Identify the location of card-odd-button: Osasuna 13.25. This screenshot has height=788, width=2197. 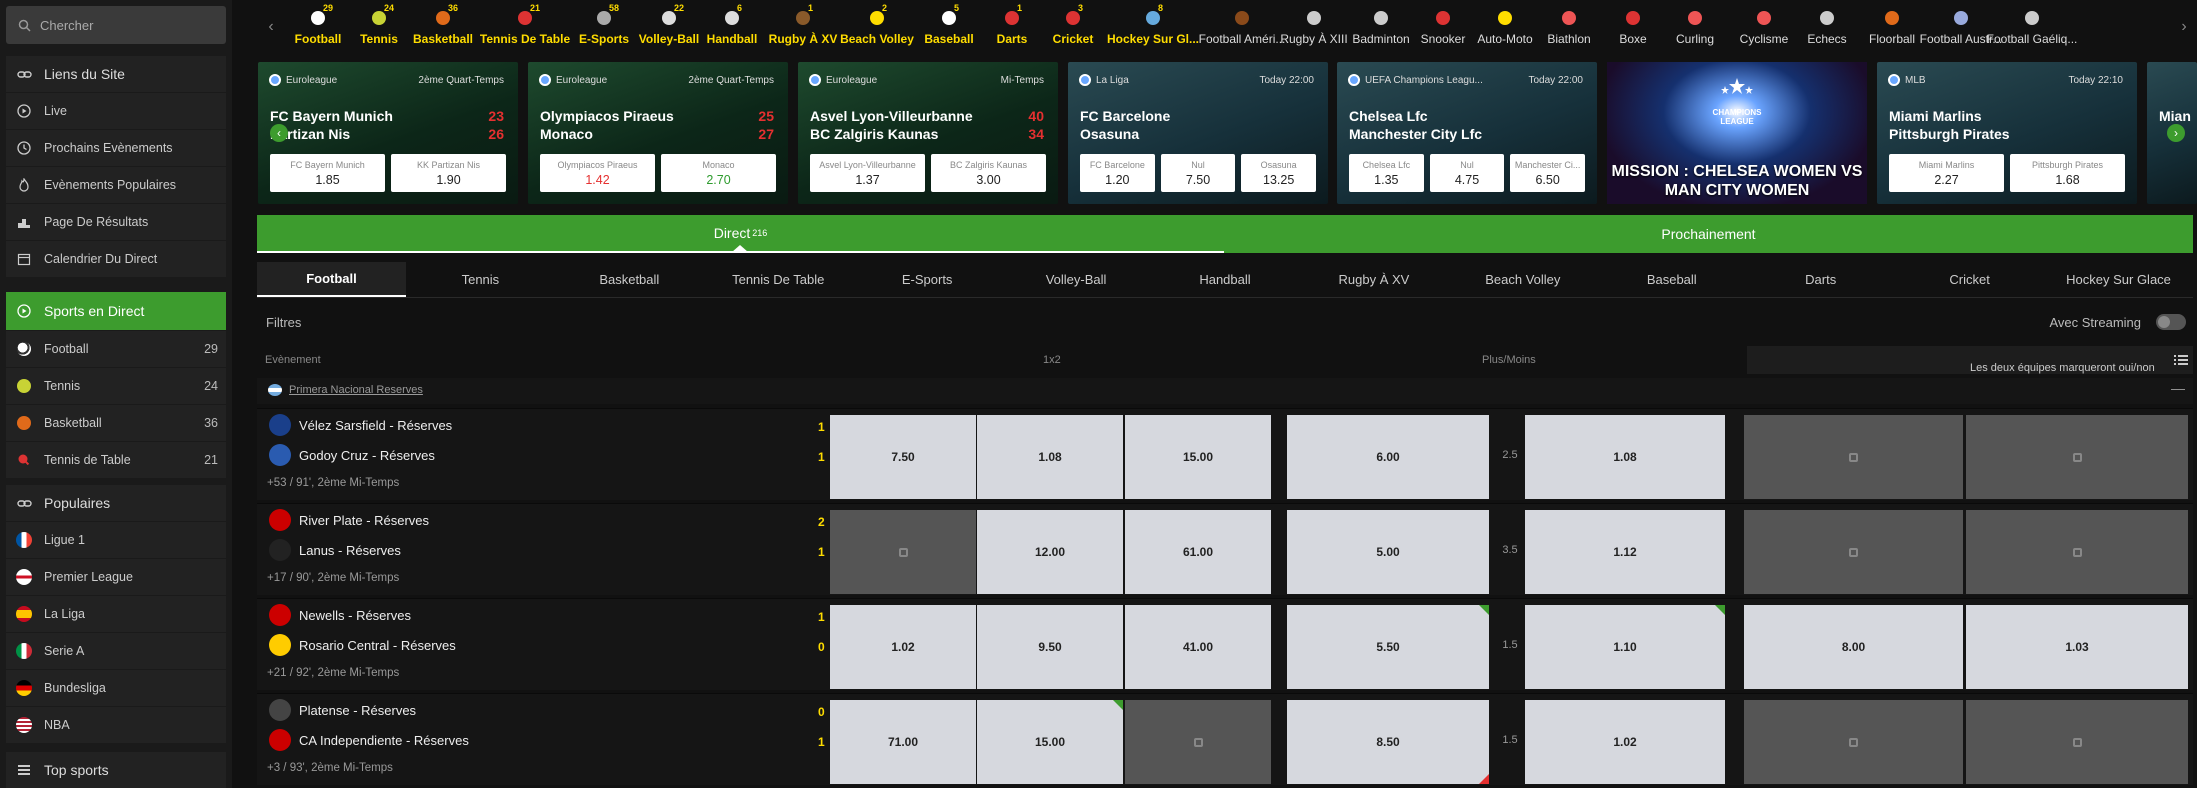
(1278, 173).